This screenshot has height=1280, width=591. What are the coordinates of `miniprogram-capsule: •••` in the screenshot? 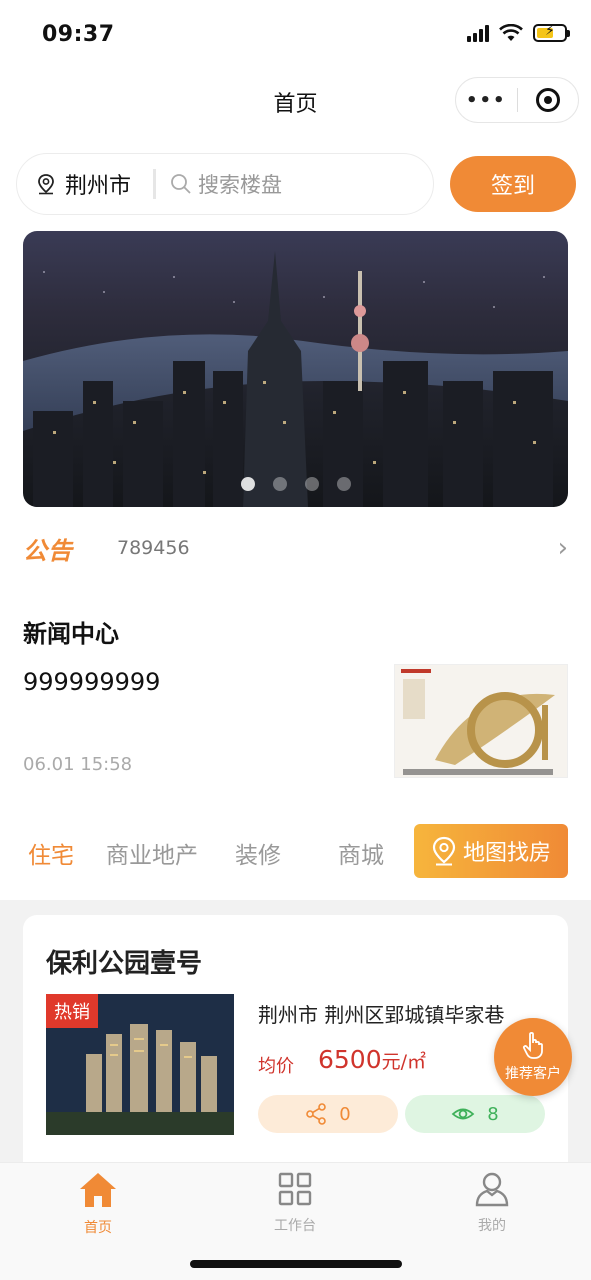 It's located at (517, 100).